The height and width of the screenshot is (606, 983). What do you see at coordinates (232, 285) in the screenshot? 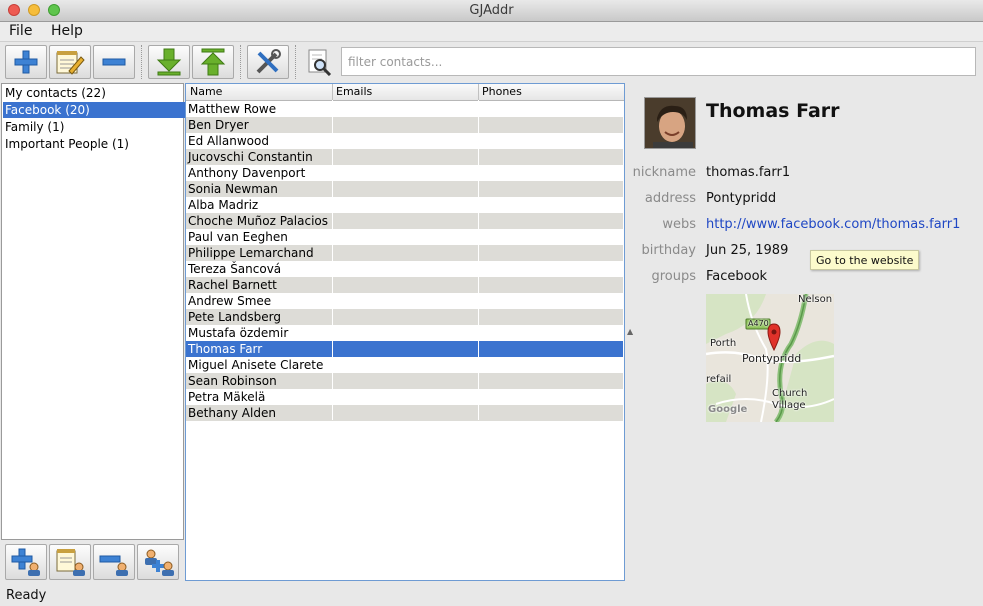
I see `cell-name: Rachel Barnett` at bounding box center [232, 285].